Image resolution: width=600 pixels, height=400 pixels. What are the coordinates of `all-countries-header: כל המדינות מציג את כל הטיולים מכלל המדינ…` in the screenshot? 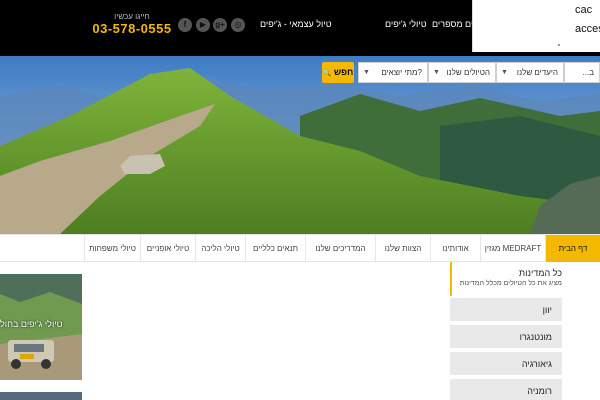 It's located at (525, 279).